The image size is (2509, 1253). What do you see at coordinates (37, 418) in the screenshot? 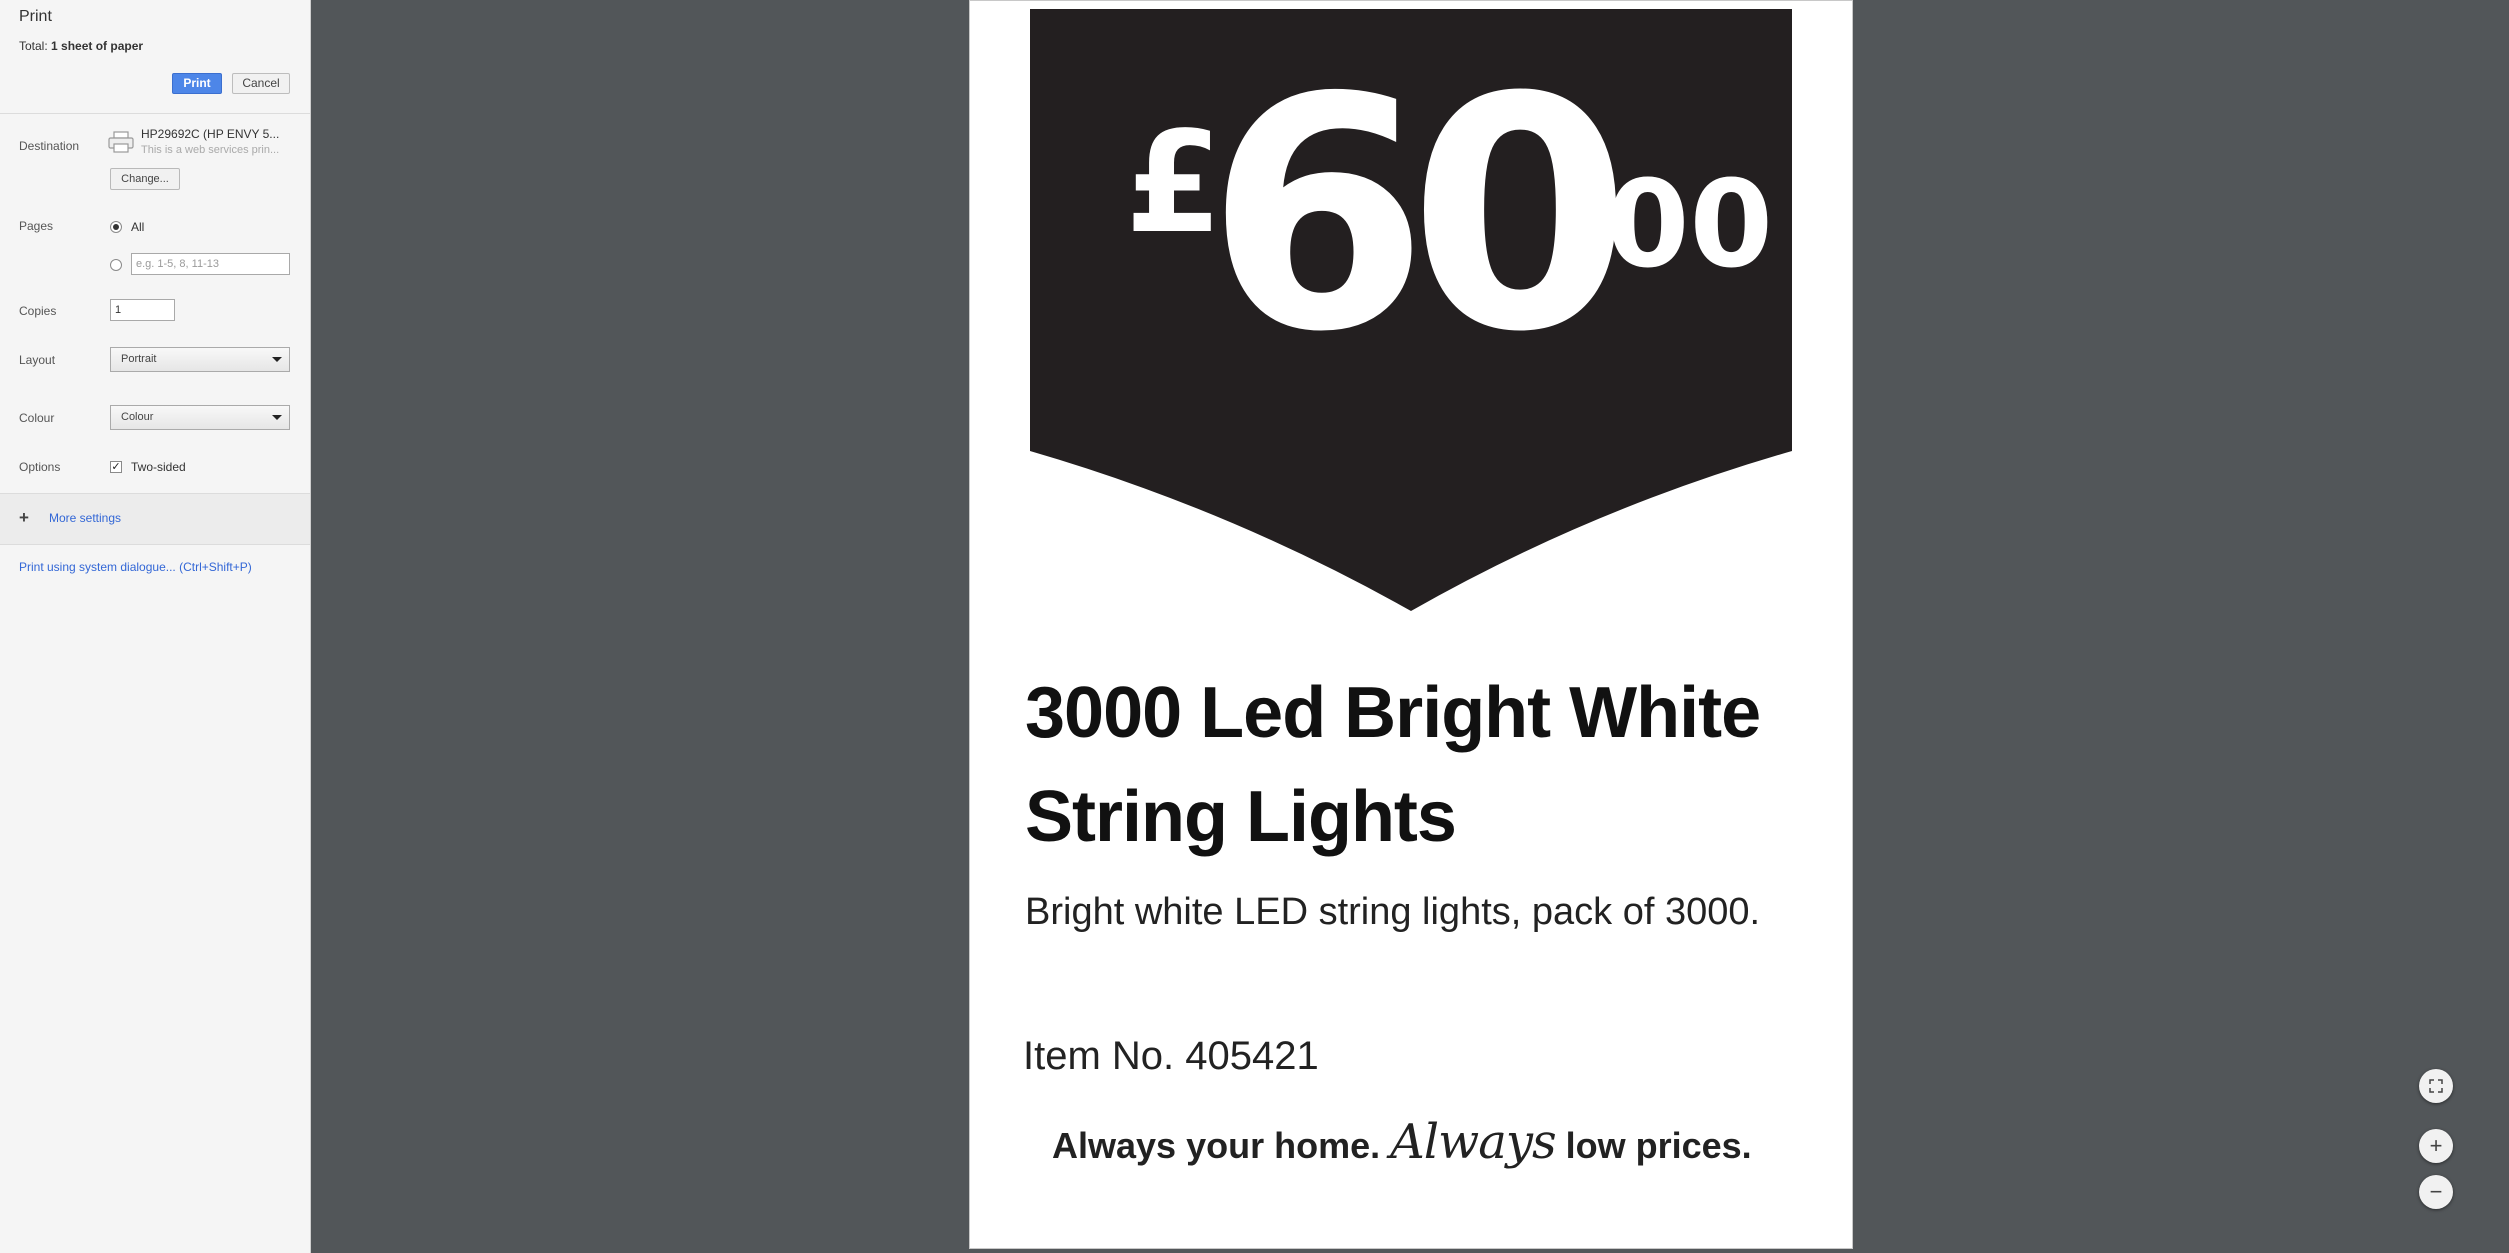
I see `colour-label: Colour` at bounding box center [37, 418].